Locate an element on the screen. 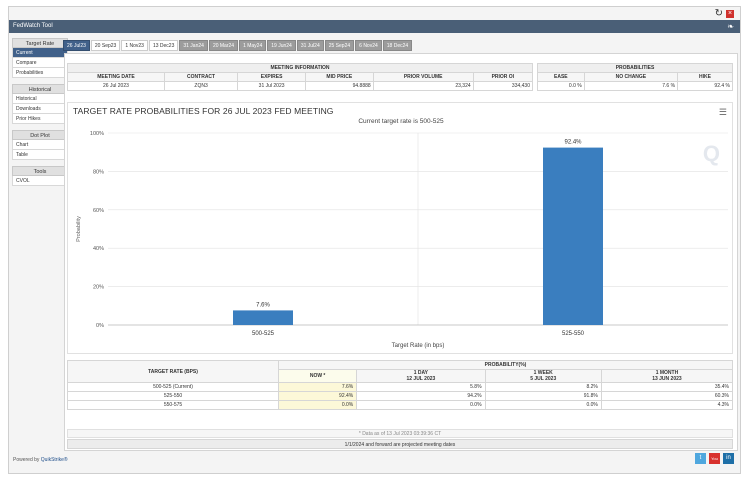  meeting-value: 334,430 is located at coordinates (503, 86).